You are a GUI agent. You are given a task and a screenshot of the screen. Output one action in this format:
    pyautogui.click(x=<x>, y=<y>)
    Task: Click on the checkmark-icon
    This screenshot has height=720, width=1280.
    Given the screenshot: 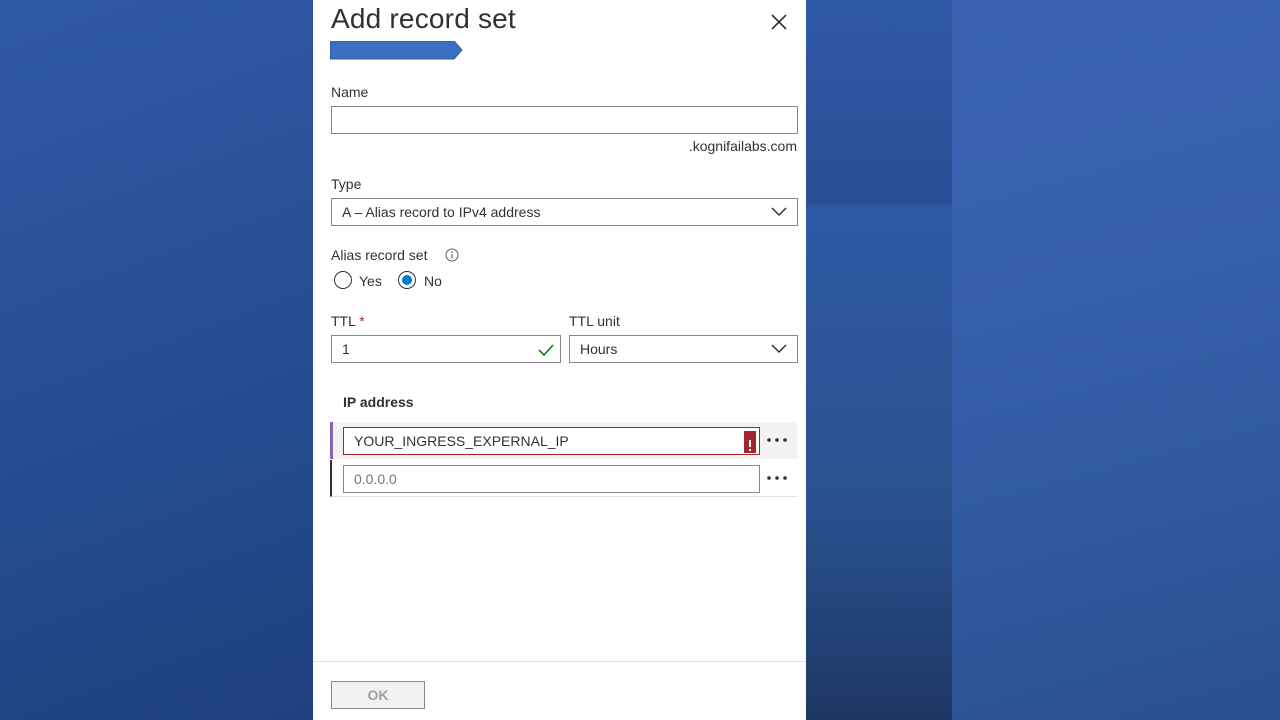 What is the action you would take?
    pyautogui.click(x=546, y=350)
    